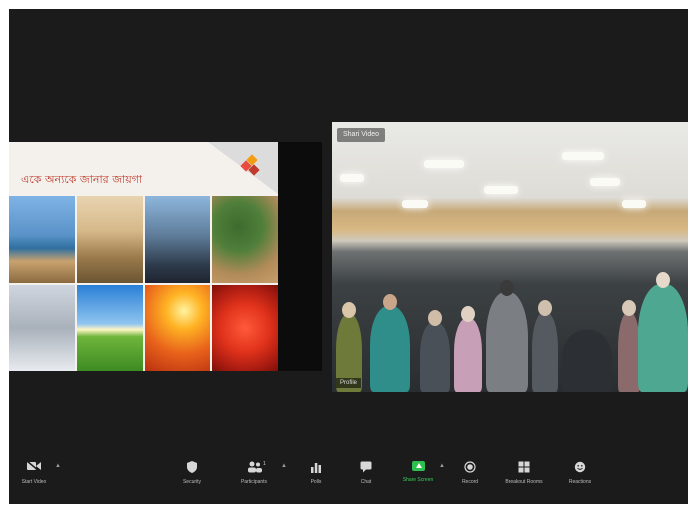 This screenshot has width=688, height=513. What do you see at coordinates (177, 239) in the screenshot?
I see `photo-city-skyline` at bounding box center [177, 239].